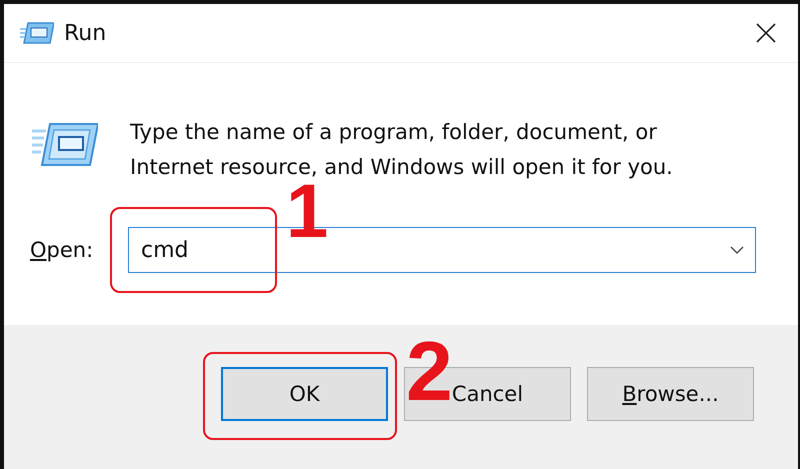 This screenshot has width=800, height=469. Describe the element at coordinates (402, 150) in the screenshot. I see `description-text: Type the name of a program, folder, document, or Internet resource, and Windows will open it for you.` at that location.